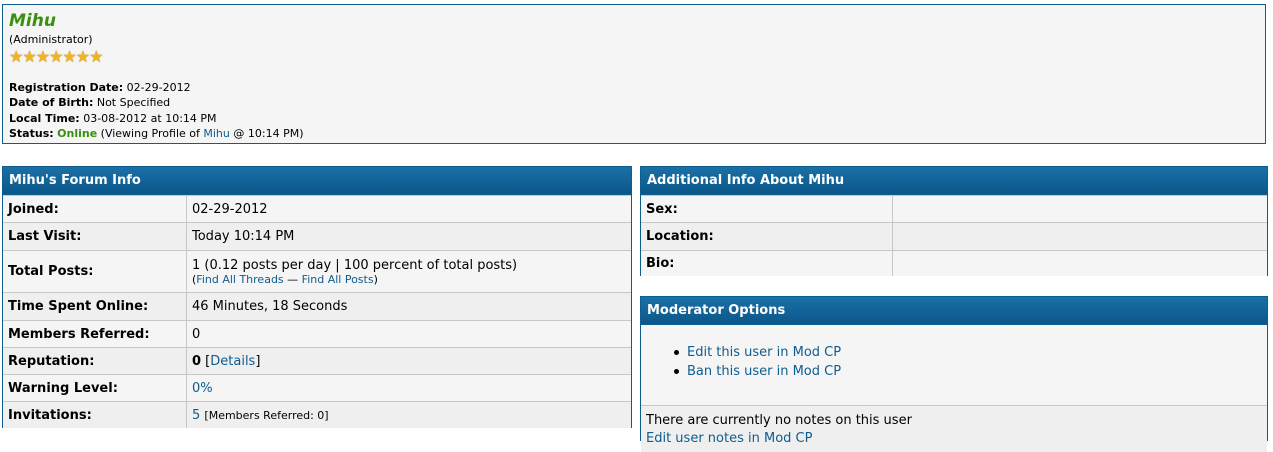  Describe the element at coordinates (197, 361) in the screenshot. I see `reputation-value: 0` at that location.